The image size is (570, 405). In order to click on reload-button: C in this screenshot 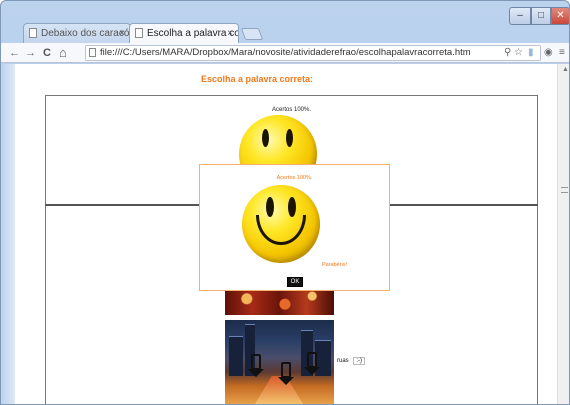, I will do `click(47, 53)`.